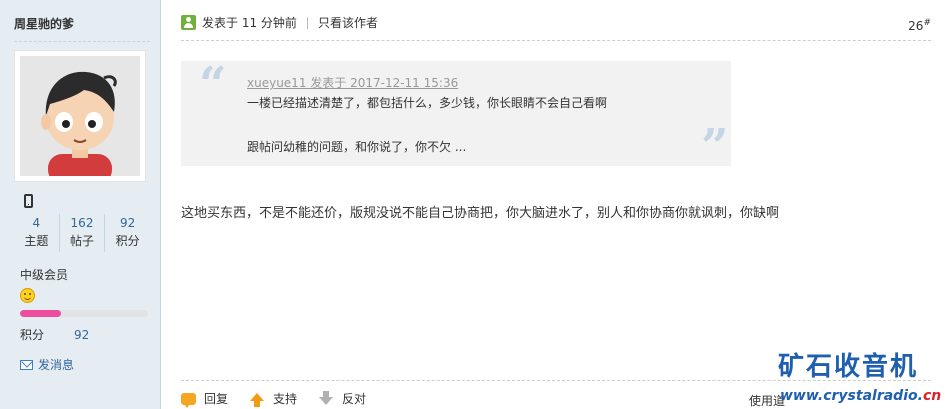  What do you see at coordinates (44, 274) in the screenshot?
I see `member-level: 中级会员` at bounding box center [44, 274].